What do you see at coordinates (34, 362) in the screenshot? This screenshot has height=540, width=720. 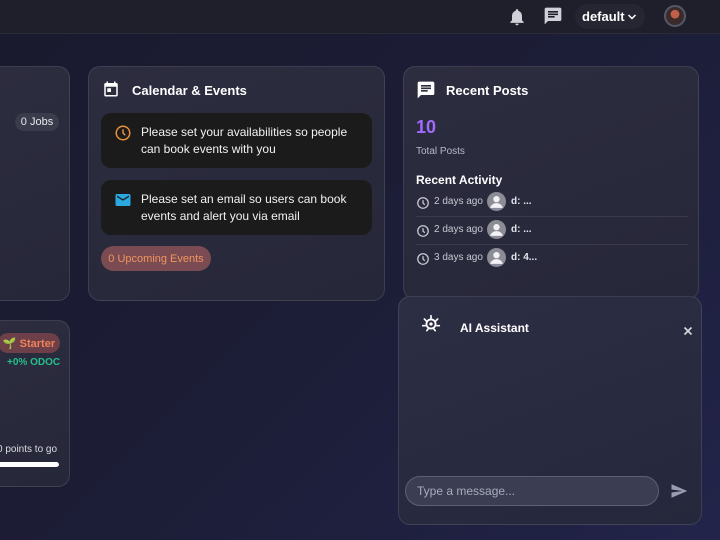 I see `odoc-percentage: +0% ODOC` at bounding box center [34, 362].